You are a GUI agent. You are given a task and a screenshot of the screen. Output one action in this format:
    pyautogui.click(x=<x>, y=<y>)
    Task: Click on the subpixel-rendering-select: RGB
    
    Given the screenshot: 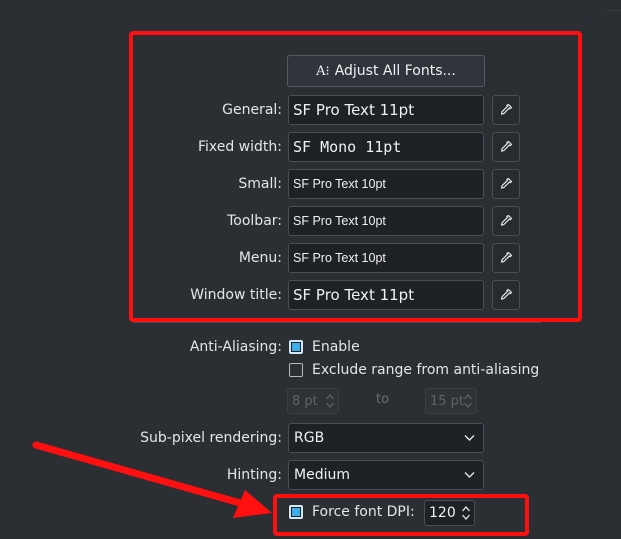 What is the action you would take?
    pyautogui.click(x=386, y=438)
    